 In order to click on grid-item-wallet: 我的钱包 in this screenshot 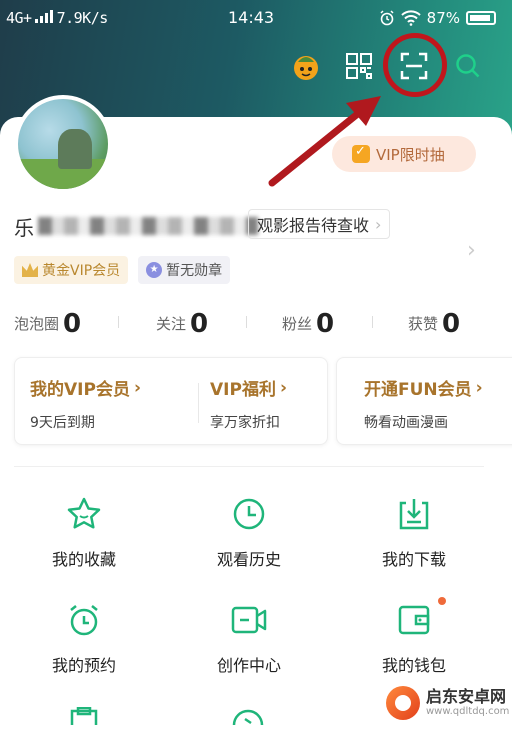, I will do `click(414, 640)`.